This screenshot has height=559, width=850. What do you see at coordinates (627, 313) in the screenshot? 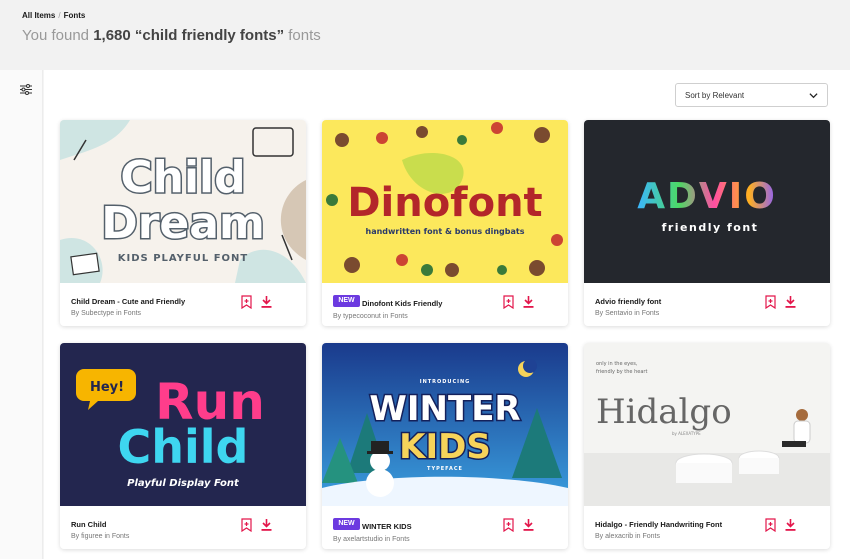
I see `item-author: By Sentavio in Fonts` at bounding box center [627, 313].